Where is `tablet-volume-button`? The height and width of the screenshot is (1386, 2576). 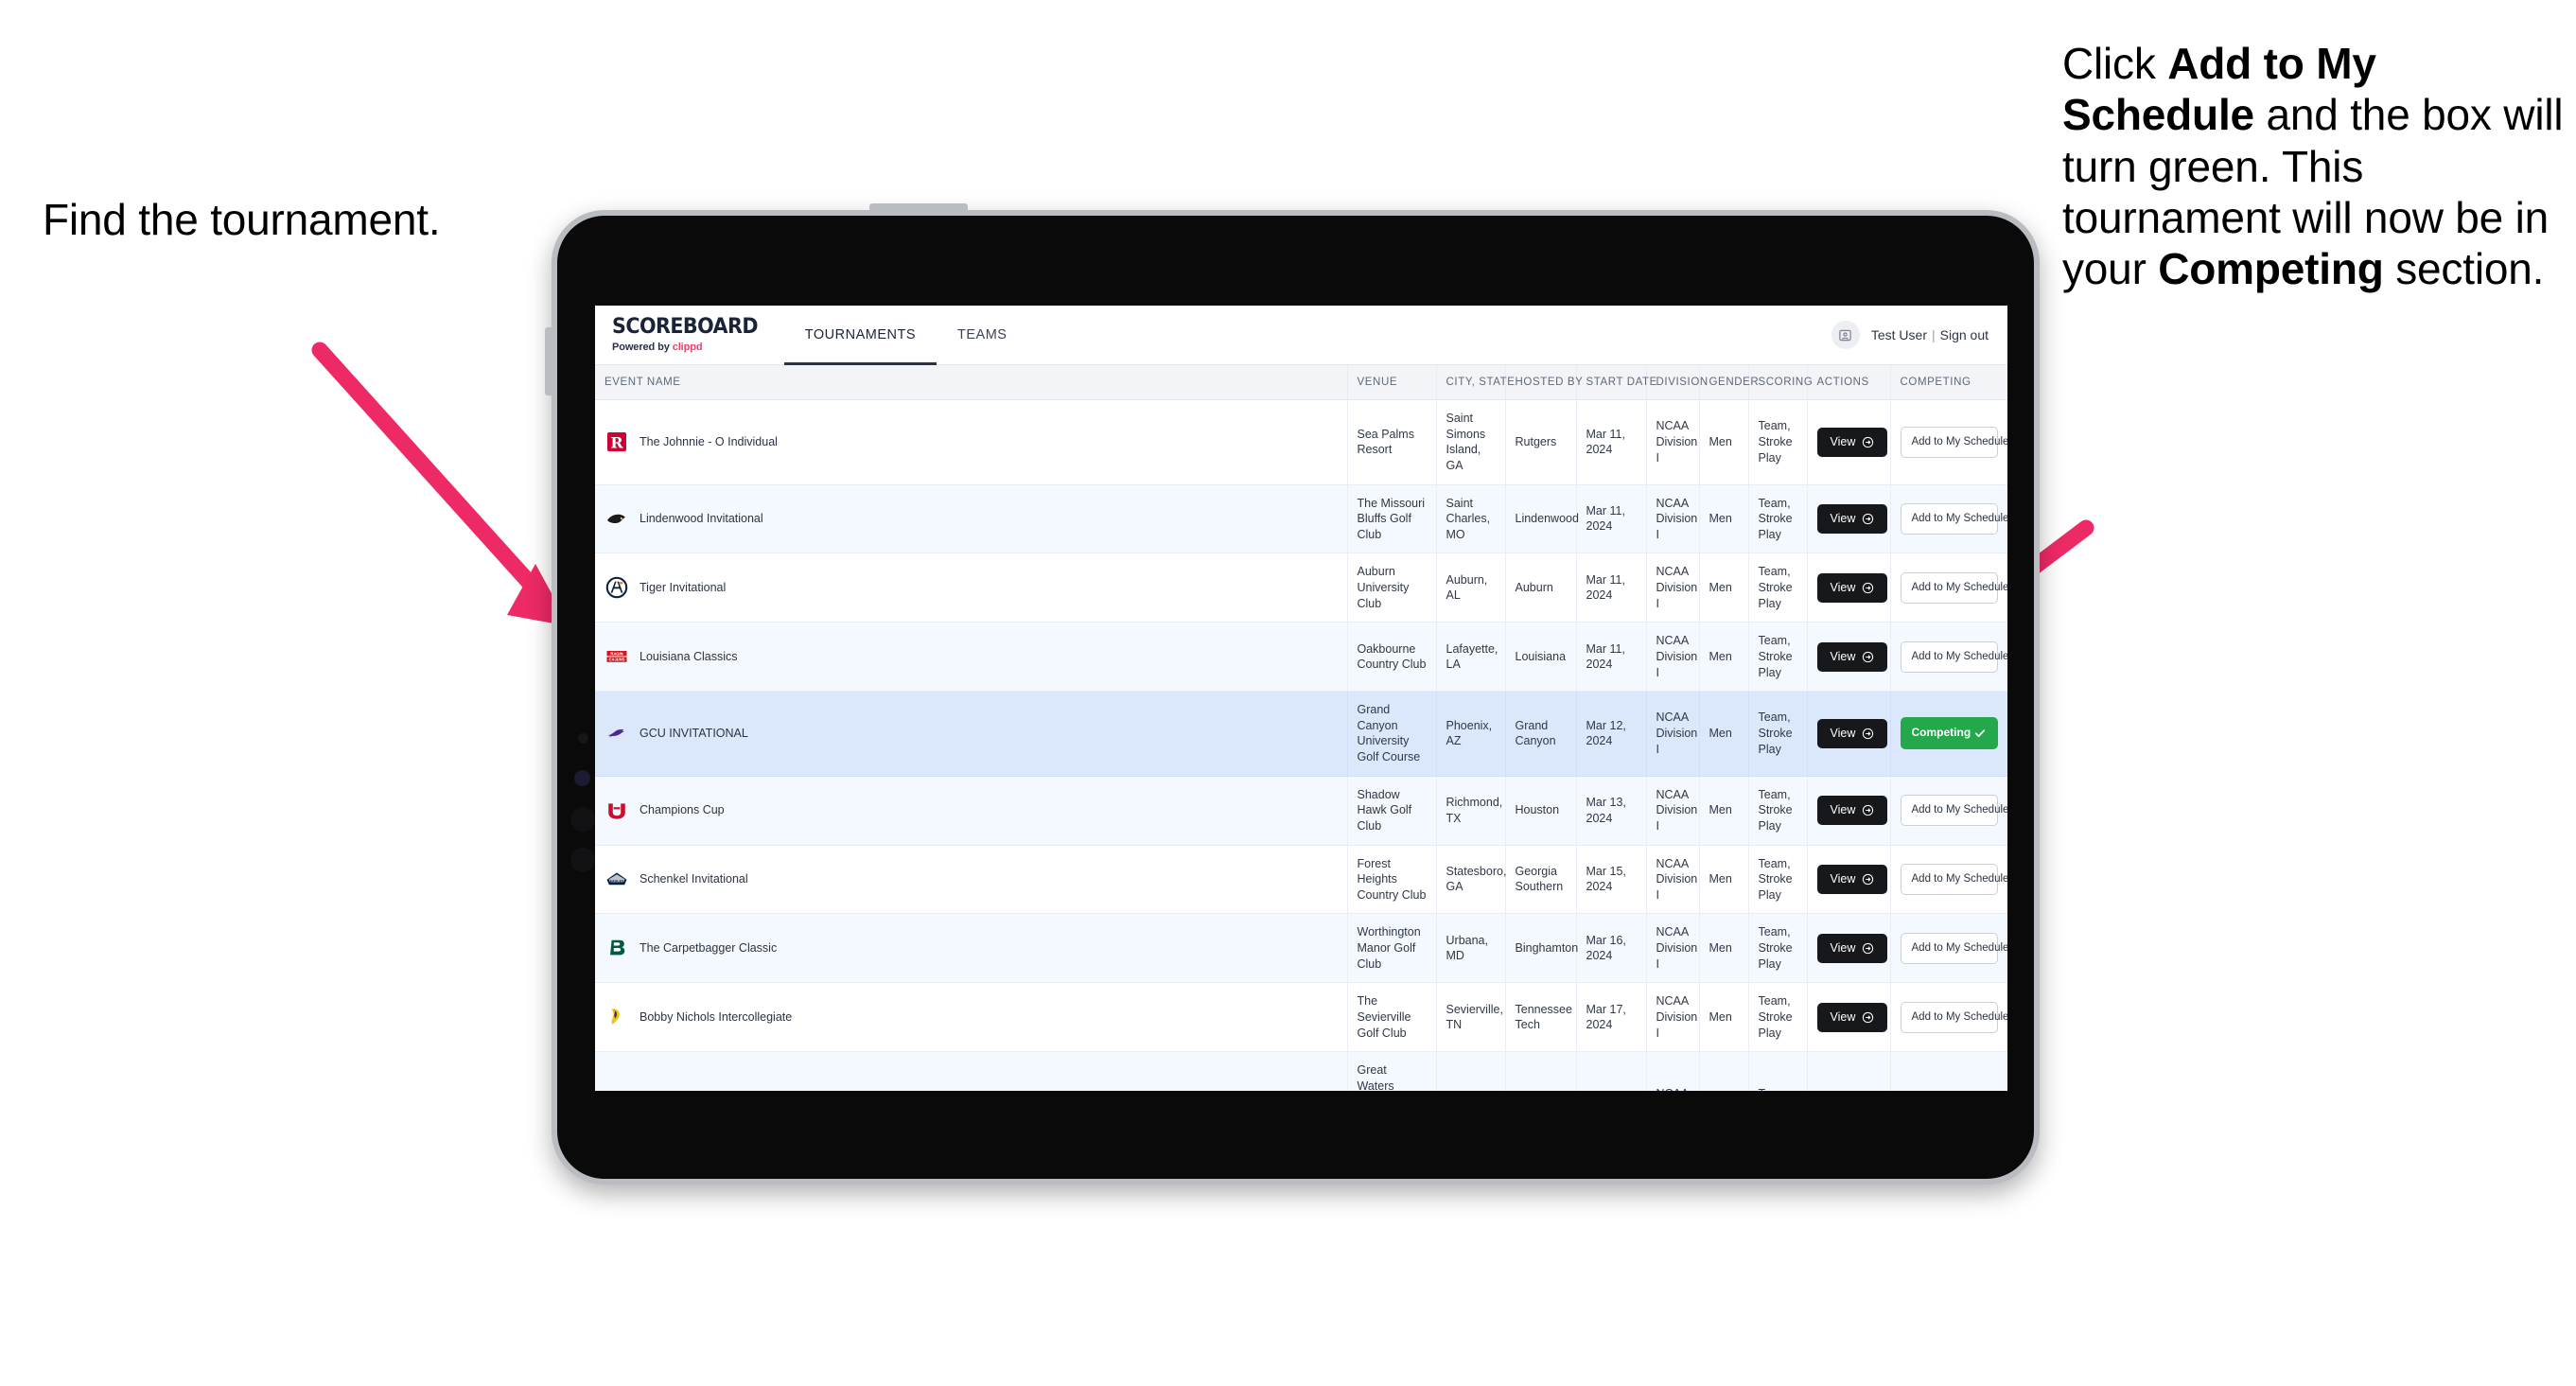
tablet-volume-button is located at coordinates (549, 361).